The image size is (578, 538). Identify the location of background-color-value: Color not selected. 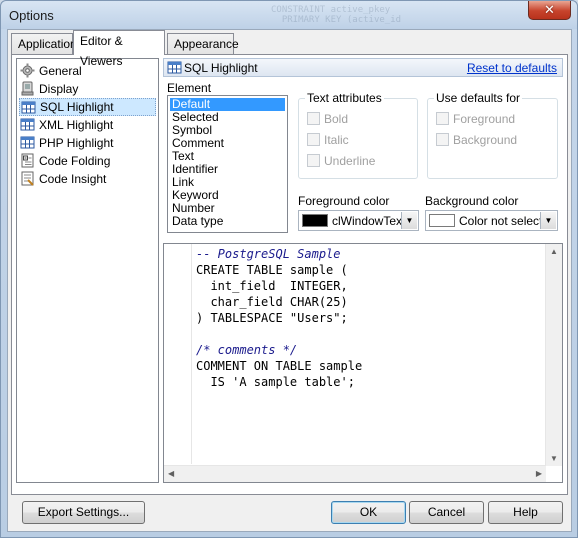
(500, 221).